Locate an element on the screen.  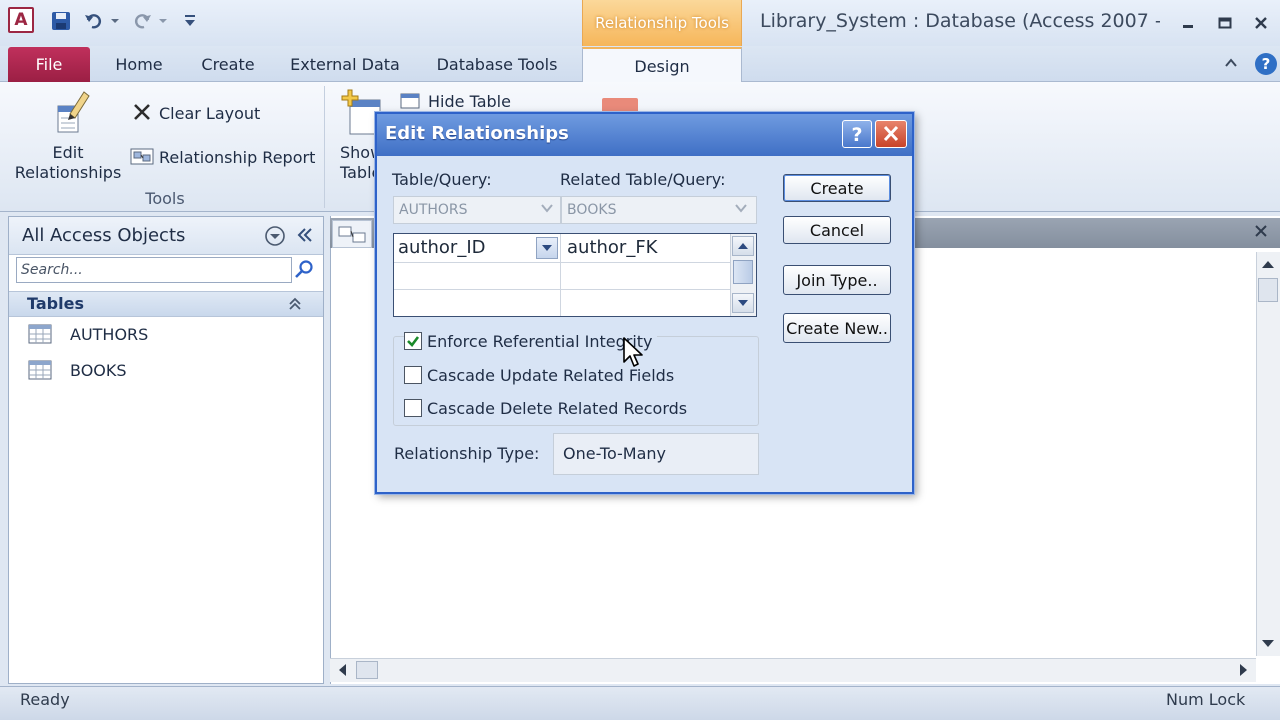
close-document-icon is located at coordinates (1263, 233).